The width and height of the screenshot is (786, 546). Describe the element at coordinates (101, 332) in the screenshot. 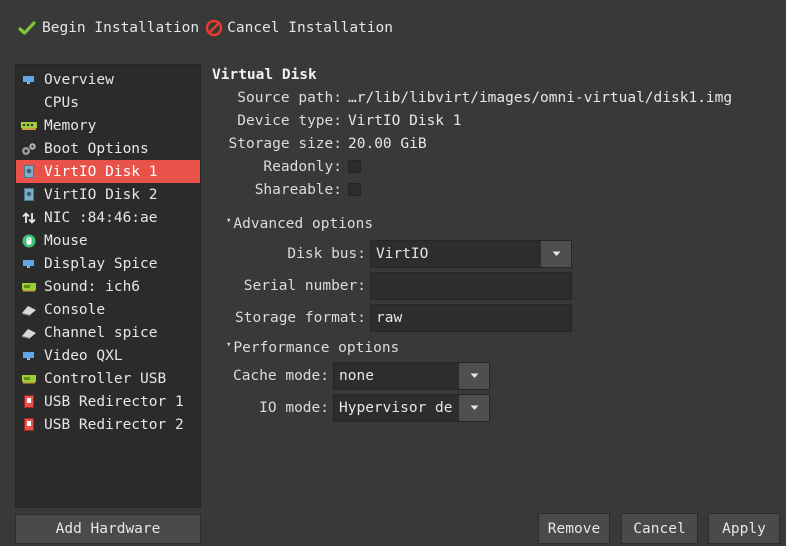

I see `sidebar-item-label: Channel spice` at that location.